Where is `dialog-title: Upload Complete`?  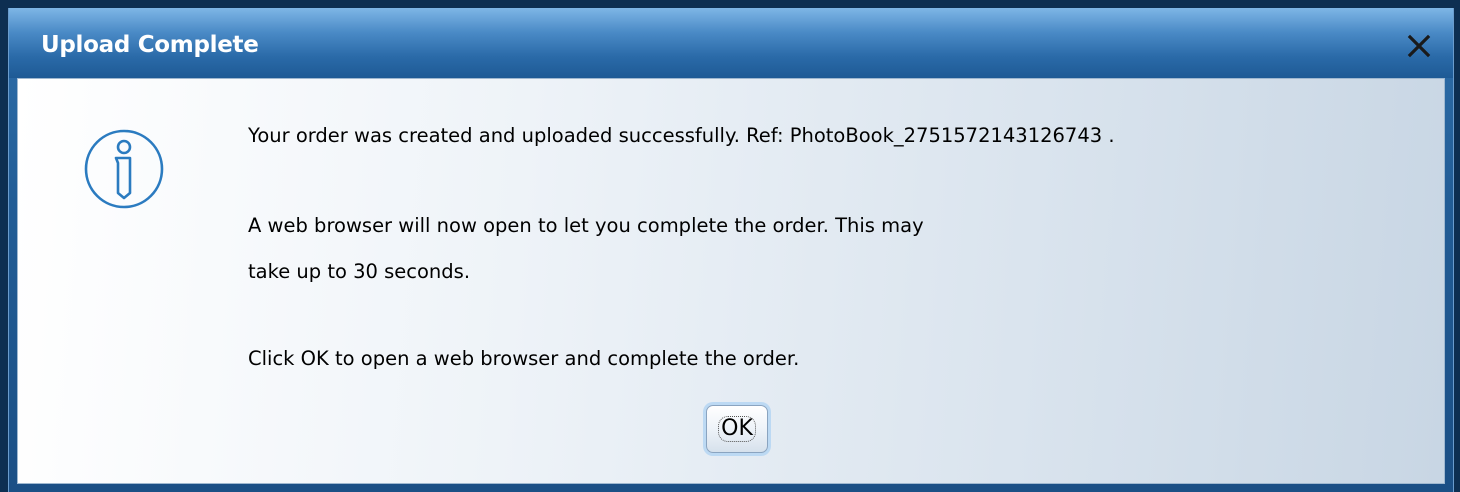 dialog-title: Upload Complete is located at coordinates (150, 45).